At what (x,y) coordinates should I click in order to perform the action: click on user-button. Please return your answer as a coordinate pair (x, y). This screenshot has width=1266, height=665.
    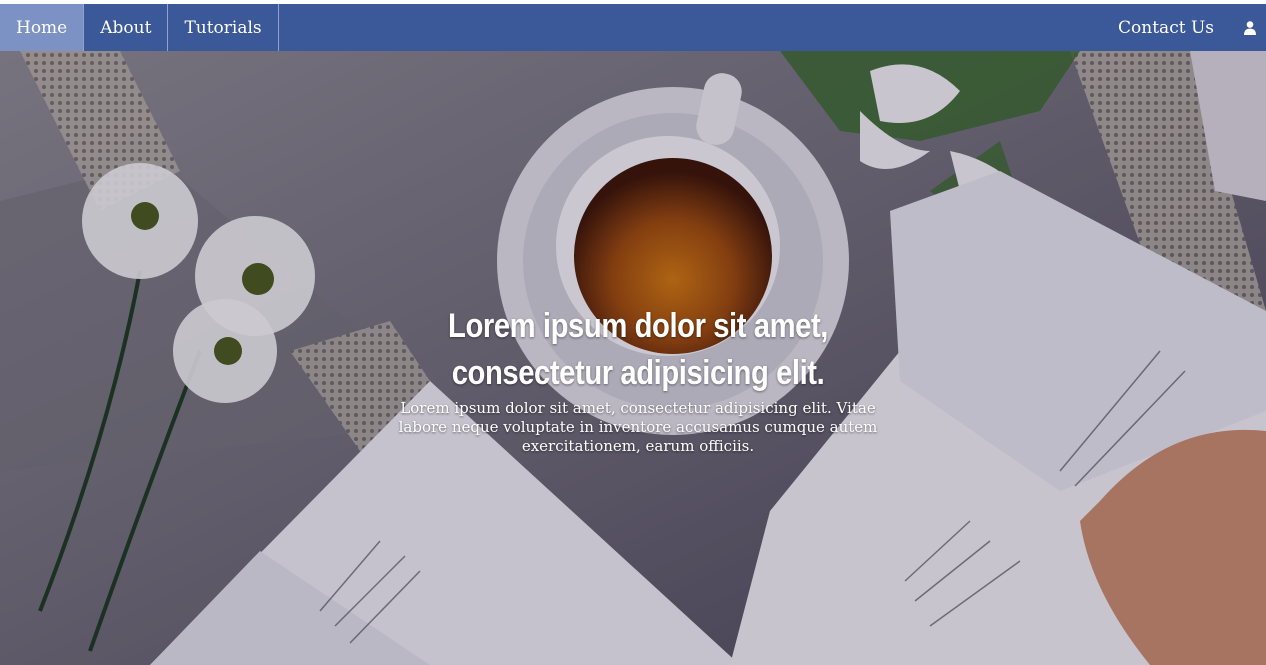
    Looking at the image, I should click on (1250, 27).